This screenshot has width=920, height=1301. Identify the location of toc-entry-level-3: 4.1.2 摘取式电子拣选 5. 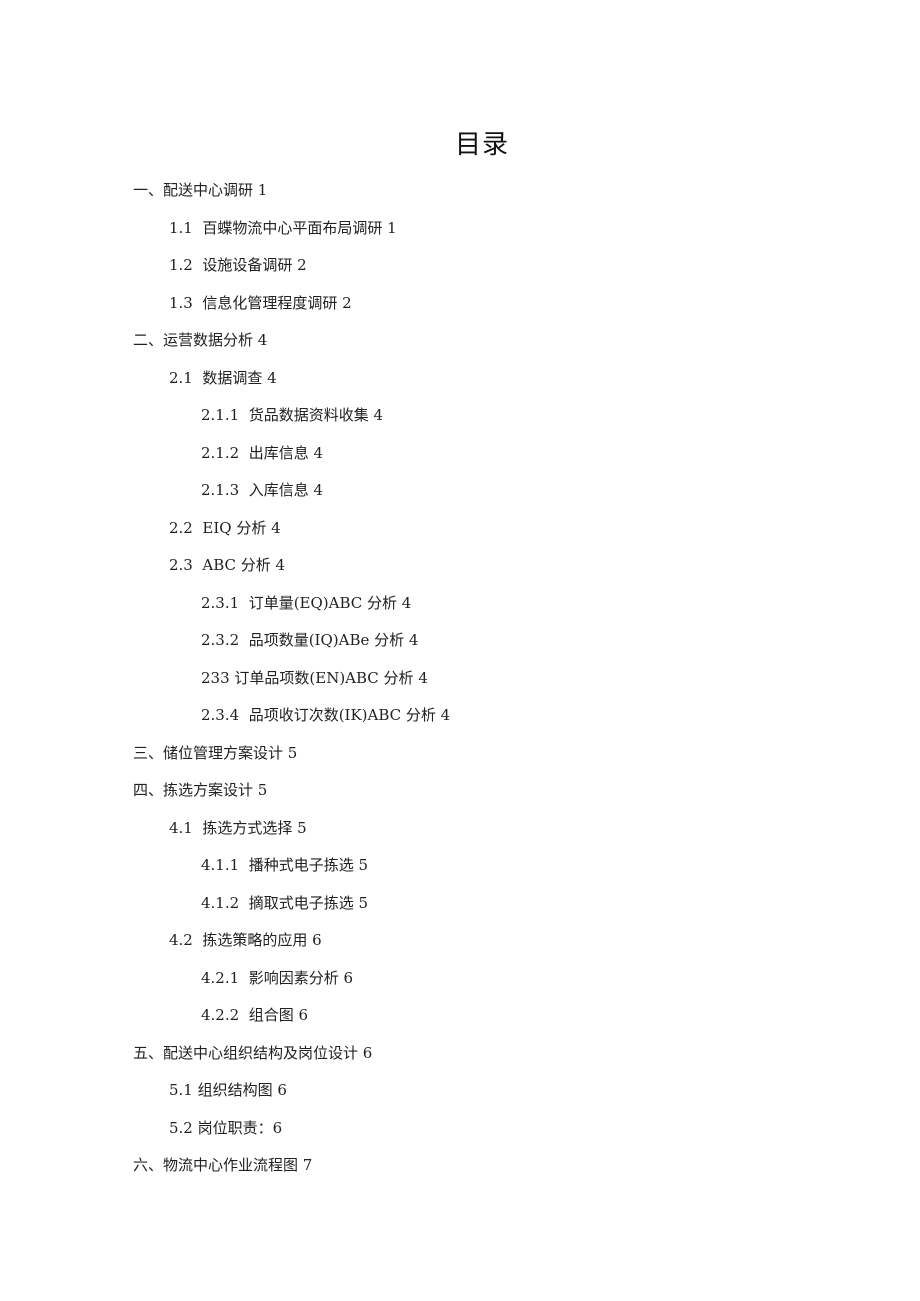
(284, 903).